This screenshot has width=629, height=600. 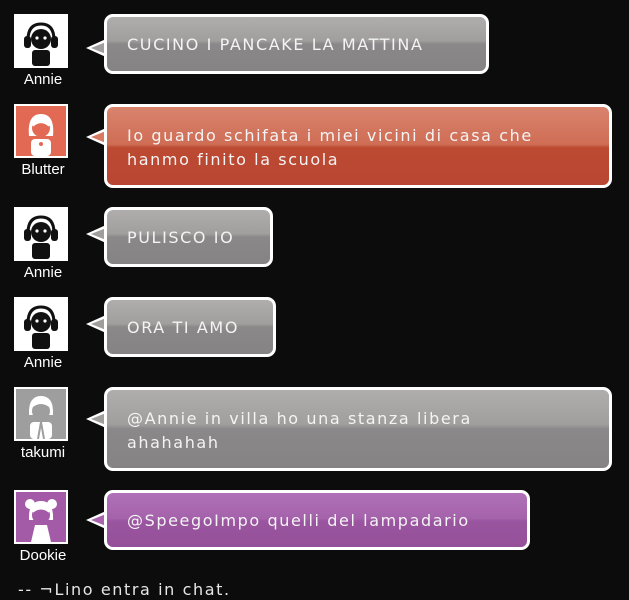 I want to click on message-bubble: PULISCO IO, so click(x=188, y=237).